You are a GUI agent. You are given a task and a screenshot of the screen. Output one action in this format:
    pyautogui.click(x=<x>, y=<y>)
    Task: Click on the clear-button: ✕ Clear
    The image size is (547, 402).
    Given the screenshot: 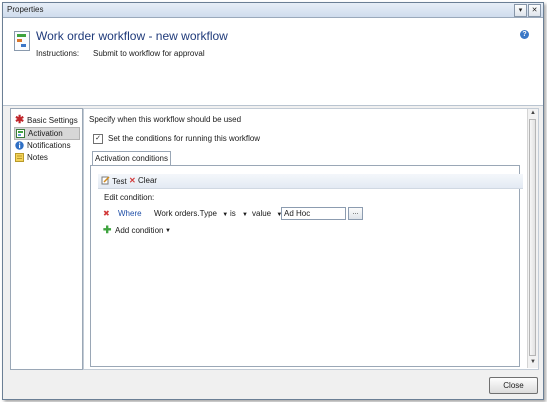 What is the action you would take?
    pyautogui.click(x=143, y=181)
    